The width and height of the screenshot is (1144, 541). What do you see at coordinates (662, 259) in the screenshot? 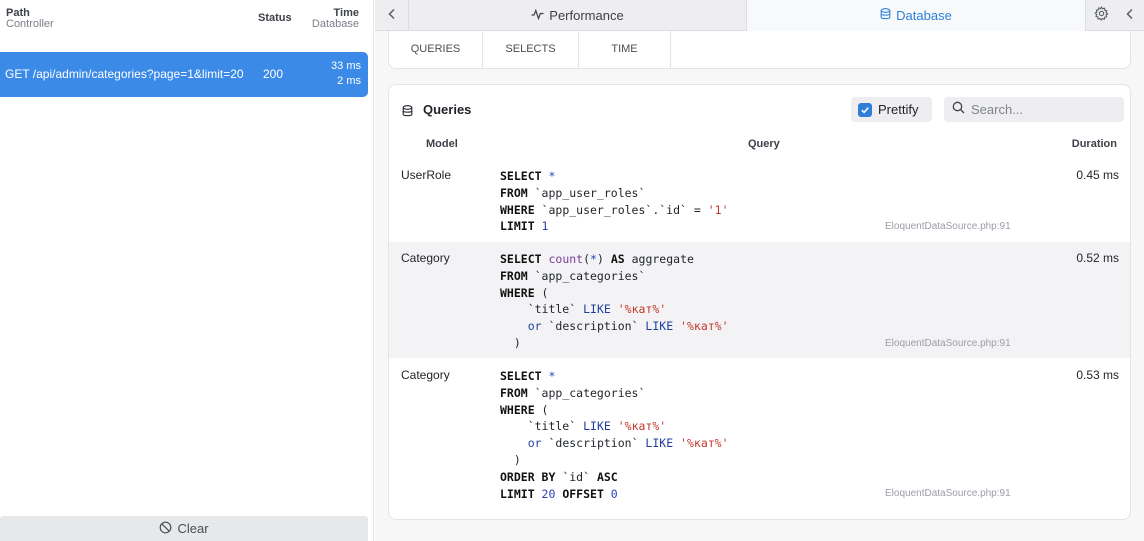
I see `sql-token: aggregate` at bounding box center [662, 259].